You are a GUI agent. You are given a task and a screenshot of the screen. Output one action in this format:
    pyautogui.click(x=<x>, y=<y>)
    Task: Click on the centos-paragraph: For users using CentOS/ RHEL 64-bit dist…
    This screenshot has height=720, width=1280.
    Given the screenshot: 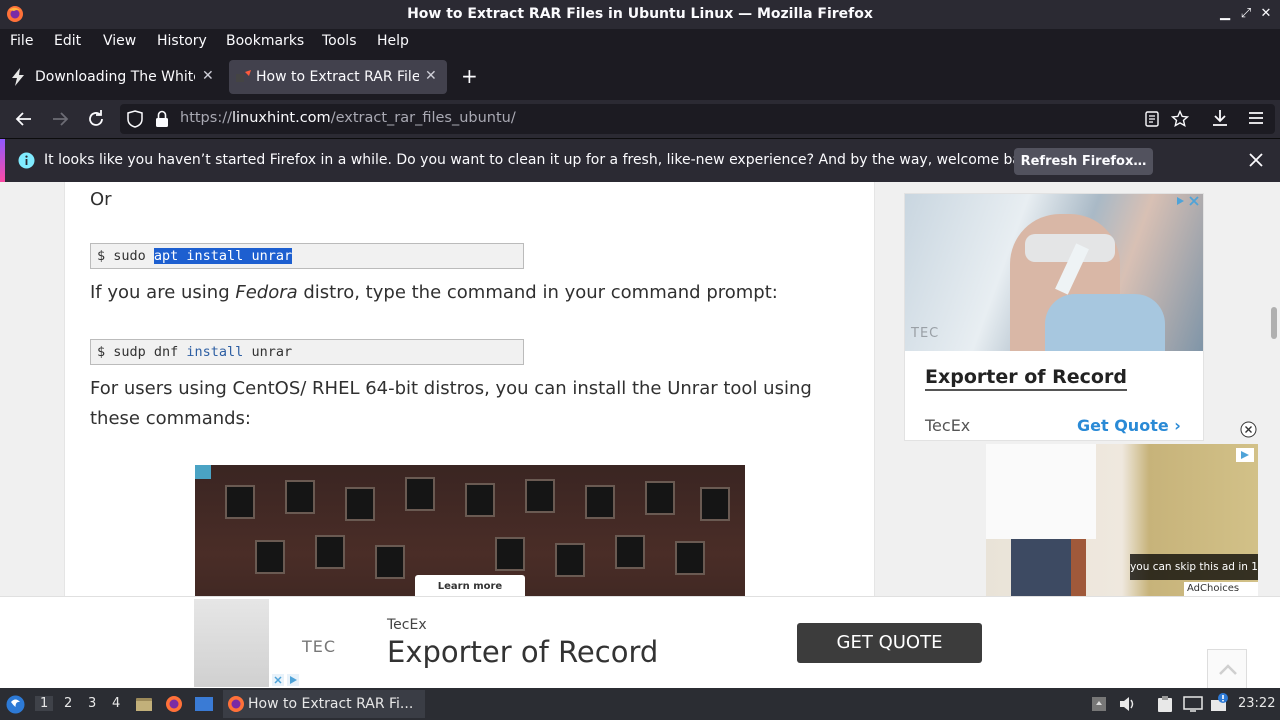 What is the action you would take?
    pyautogui.click(x=451, y=403)
    